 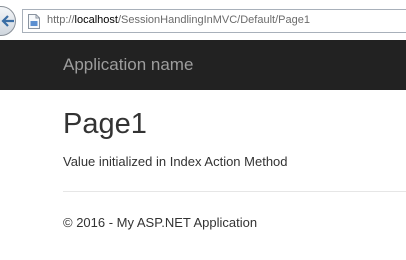 I want to click on divider, so click(x=234, y=191).